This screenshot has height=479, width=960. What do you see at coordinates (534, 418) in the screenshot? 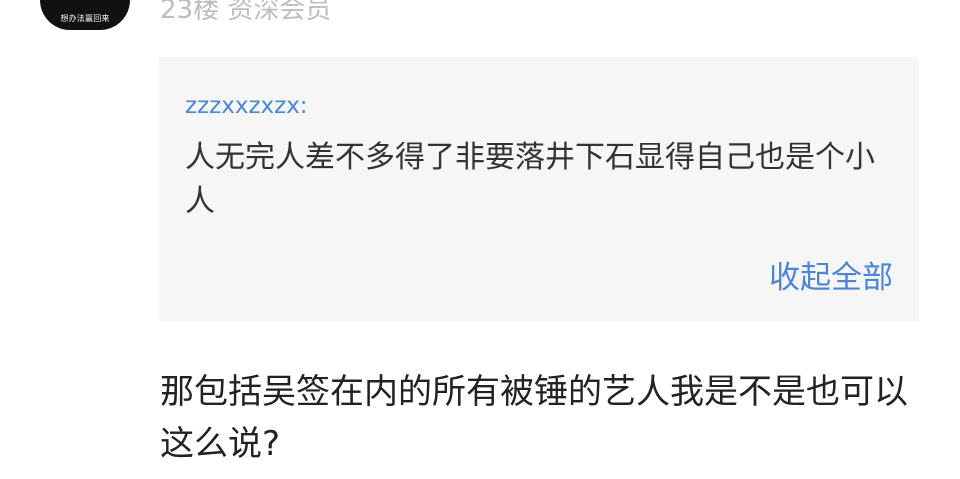
I see `reply-text: 那包括吴签在内的所有被锤的艺人我是不是也可以这么说?` at bounding box center [534, 418].